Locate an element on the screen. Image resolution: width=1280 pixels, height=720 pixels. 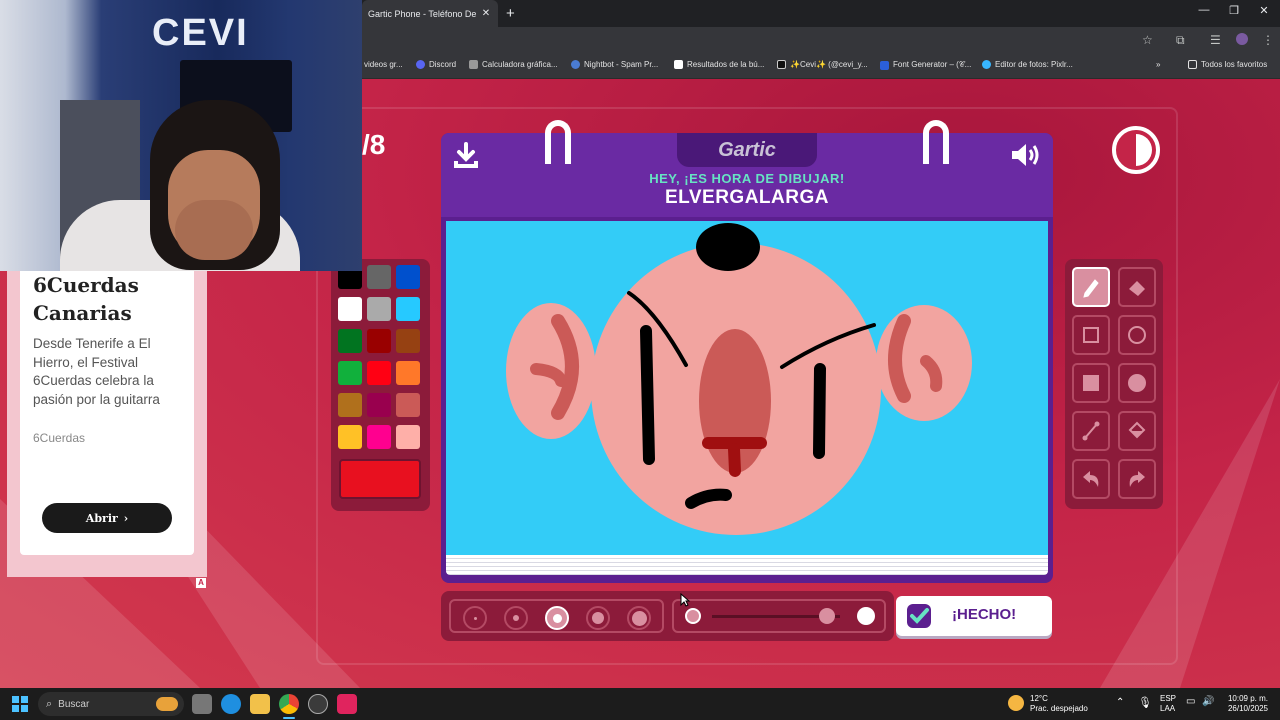
chevron-up-icon: ⌃ is located at coordinates (1120, 702).